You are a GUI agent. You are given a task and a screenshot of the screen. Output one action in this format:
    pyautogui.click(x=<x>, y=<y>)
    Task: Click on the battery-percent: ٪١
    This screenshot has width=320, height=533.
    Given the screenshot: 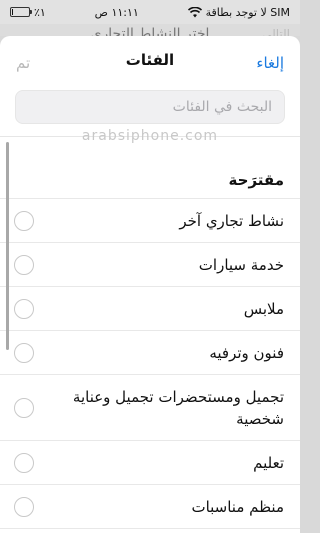 What is the action you would take?
    pyautogui.click(x=40, y=12)
    